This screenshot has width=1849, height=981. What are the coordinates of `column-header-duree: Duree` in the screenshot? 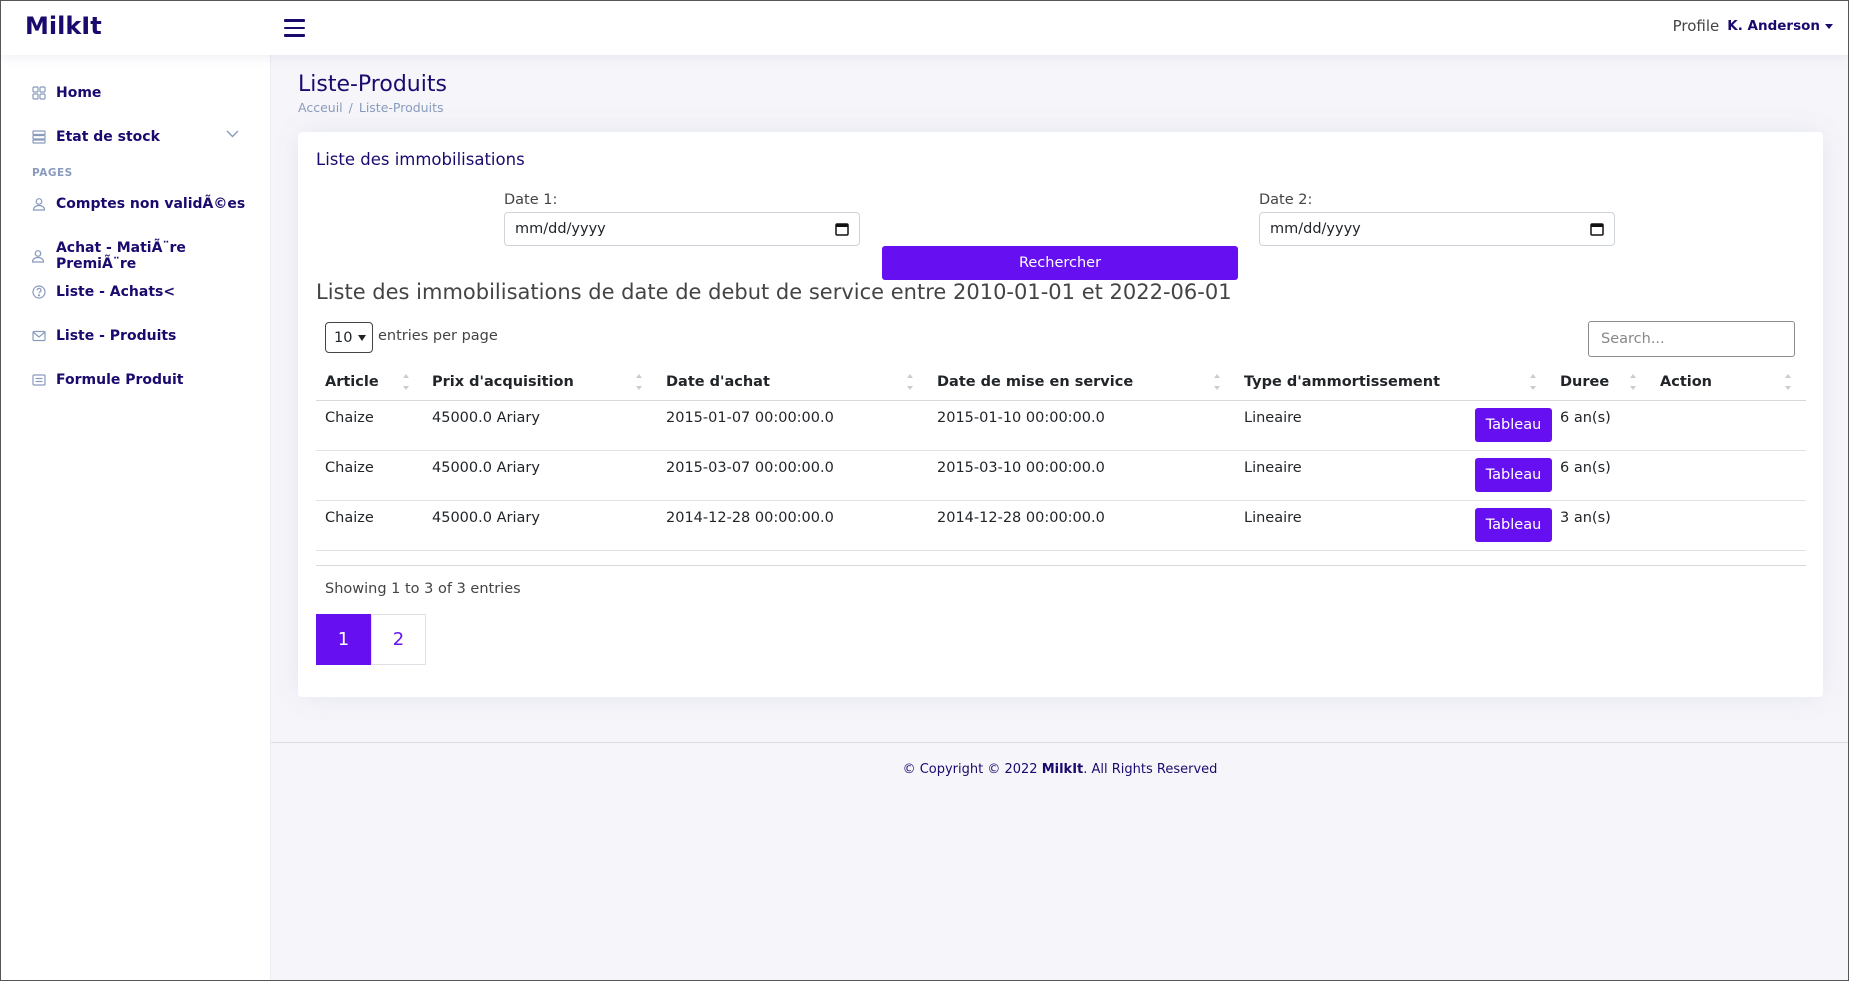 It's located at (1584, 382).